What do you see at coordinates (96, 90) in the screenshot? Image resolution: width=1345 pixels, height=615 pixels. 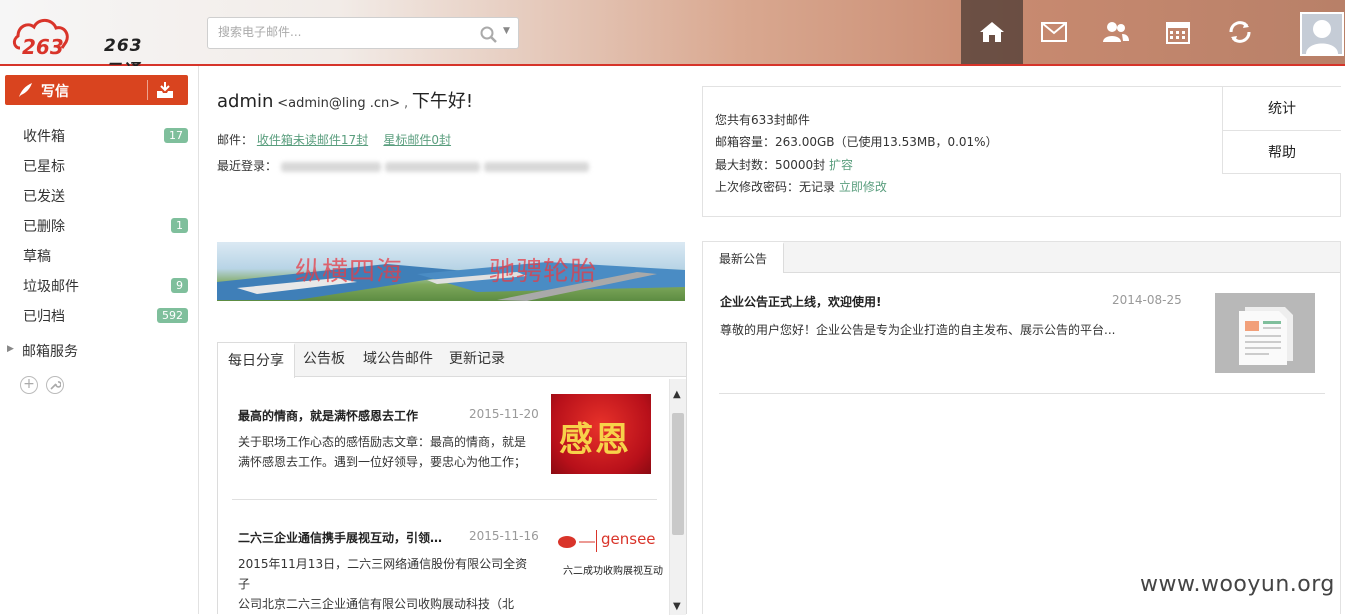 I see `compose-button: 写信` at bounding box center [96, 90].